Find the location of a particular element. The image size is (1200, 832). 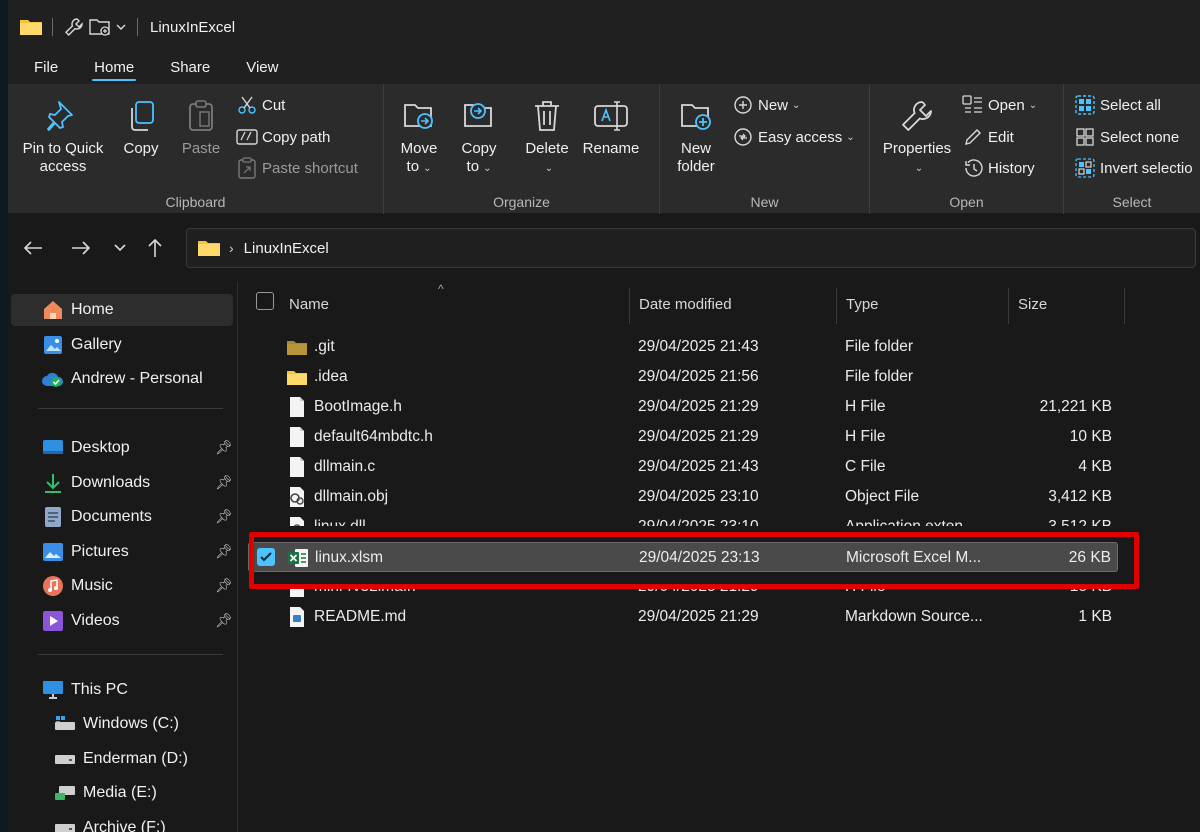

tab-file: File is located at coordinates (46, 69).